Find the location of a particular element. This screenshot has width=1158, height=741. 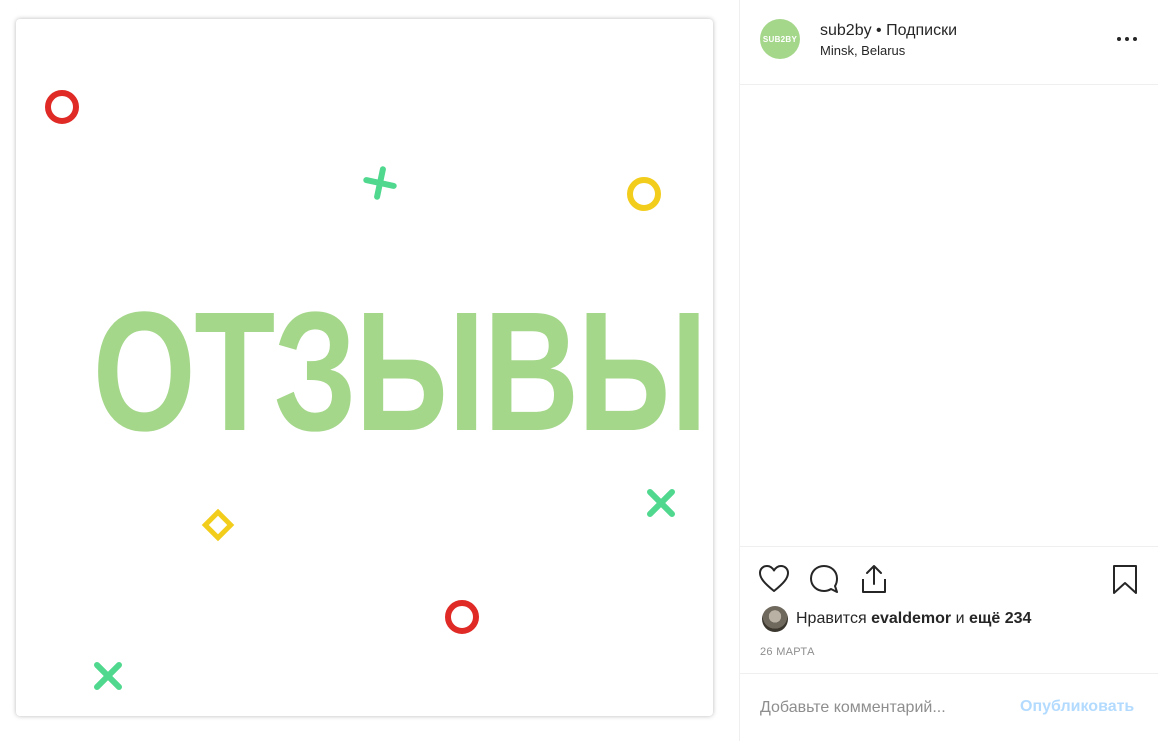

likes-conjunction: и is located at coordinates (960, 618).